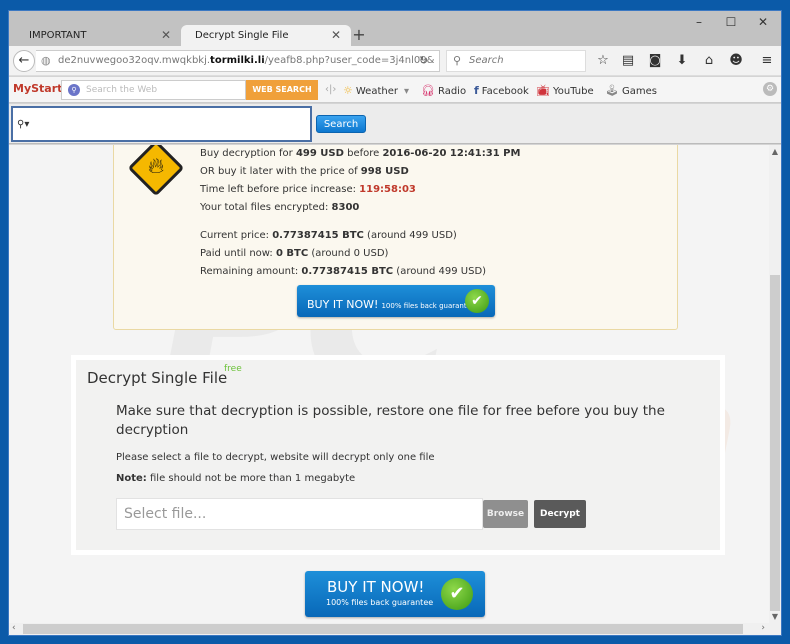 This screenshot has width=790, height=644. I want to click on paid-line: Paid until now: 0 BTC (around 0 USD), so click(294, 253).